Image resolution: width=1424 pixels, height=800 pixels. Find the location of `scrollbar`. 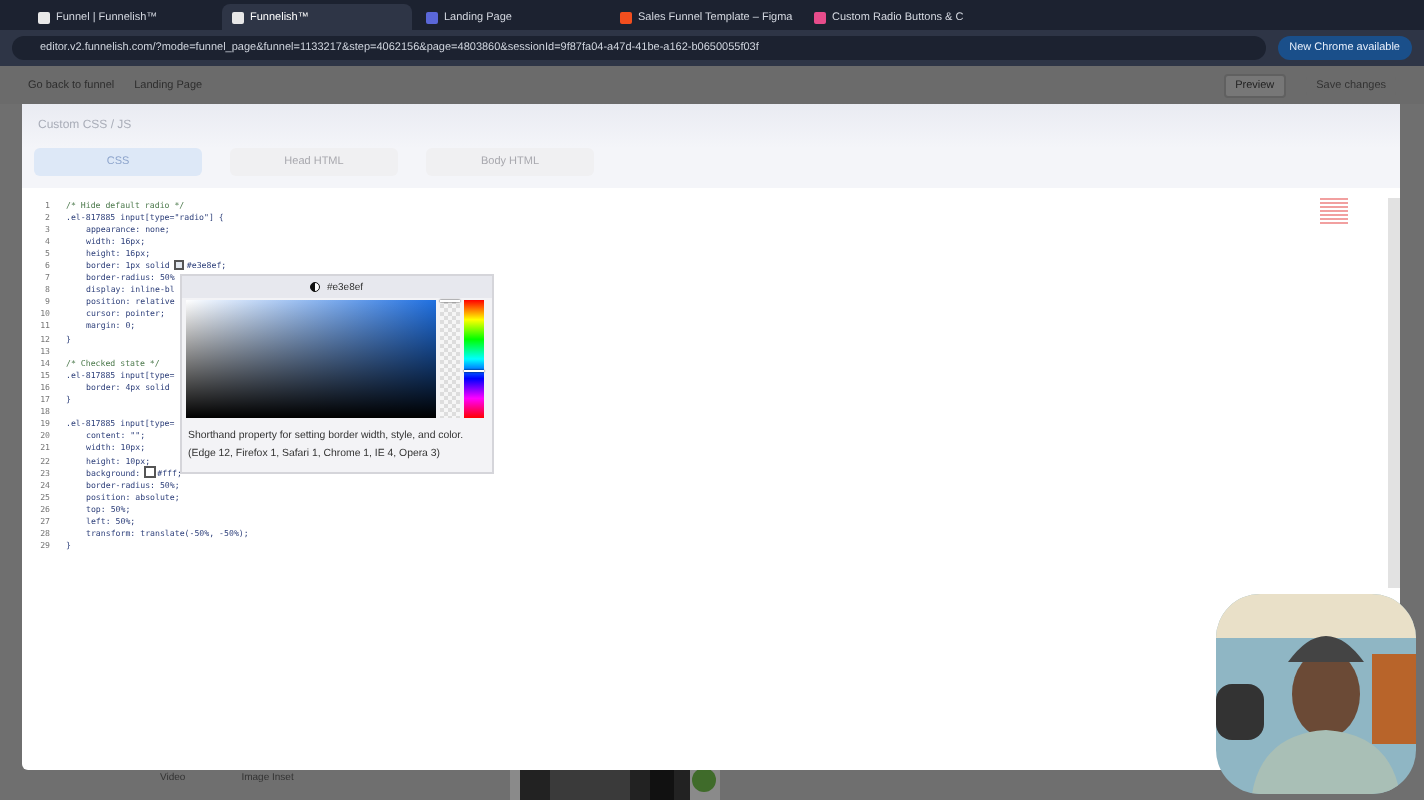

scrollbar is located at coordinates (1394, 393).